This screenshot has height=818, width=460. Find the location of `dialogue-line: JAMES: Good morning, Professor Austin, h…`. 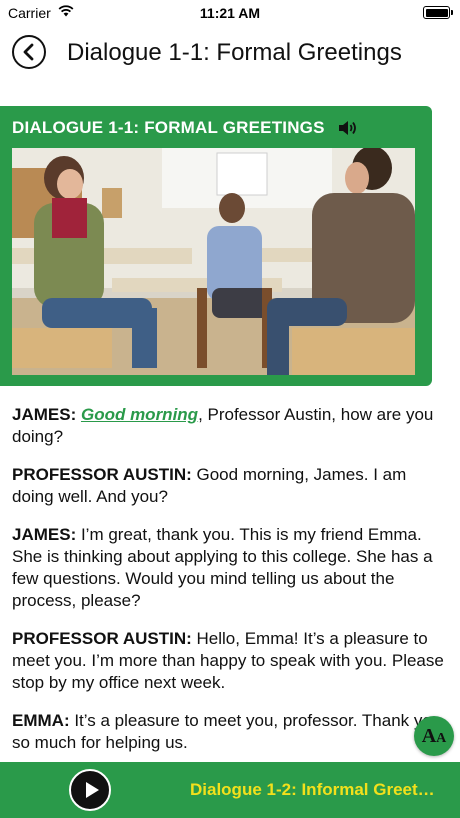

dialogue-line: JAMES: Good morning, Professor Austin, h… is located at coordinates (230, 426).